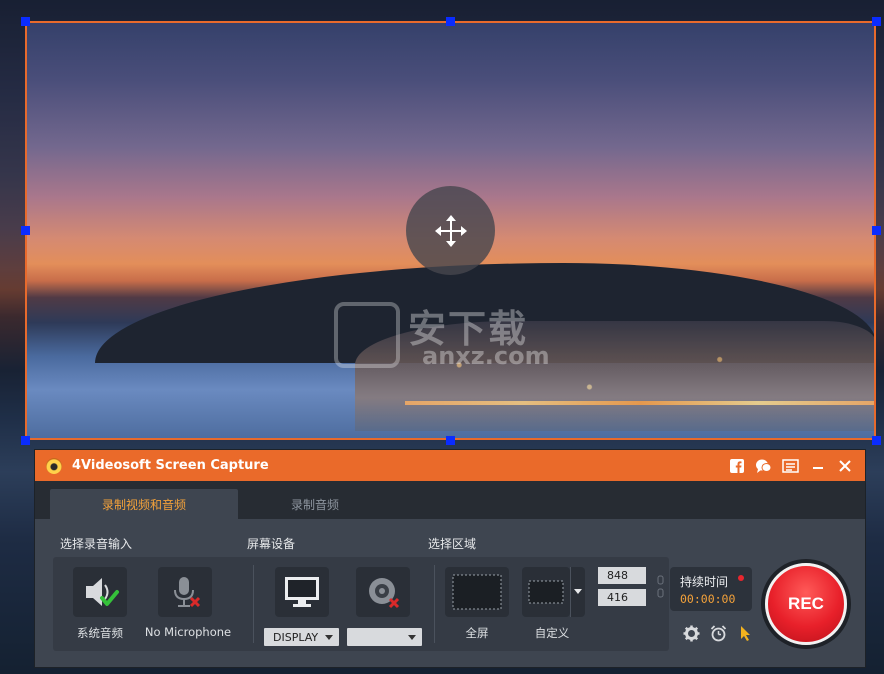 This screenshot has width=884, height=674. Describe the element at coordinates (96, 544) in the screenshot. I see `section-label-audio-input: 选择录音输入` at that location.